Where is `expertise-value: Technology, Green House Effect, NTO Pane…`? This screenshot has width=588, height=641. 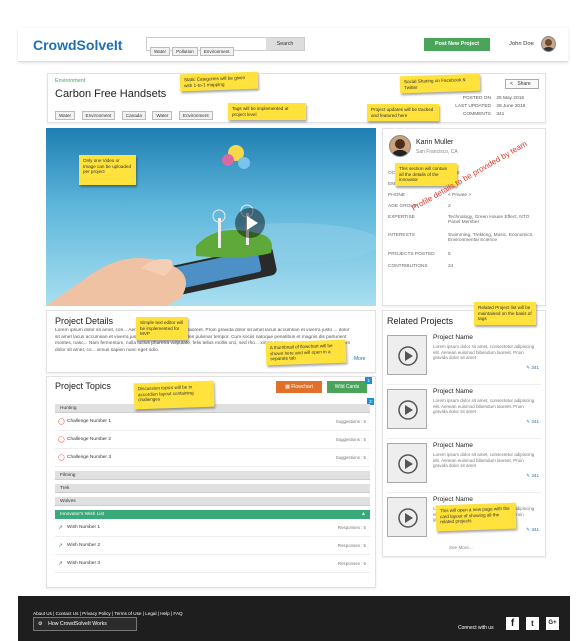 expertise-value: Technology, Green House Effect, NTO Pane… is located at coordinates (489, 220).